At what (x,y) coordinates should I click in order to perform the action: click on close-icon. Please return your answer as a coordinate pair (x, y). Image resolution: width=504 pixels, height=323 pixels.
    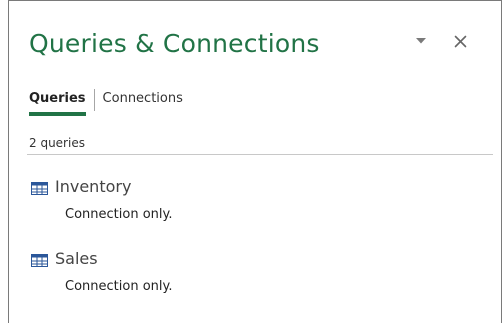
    Looking at the image, I should click on (460, 41).